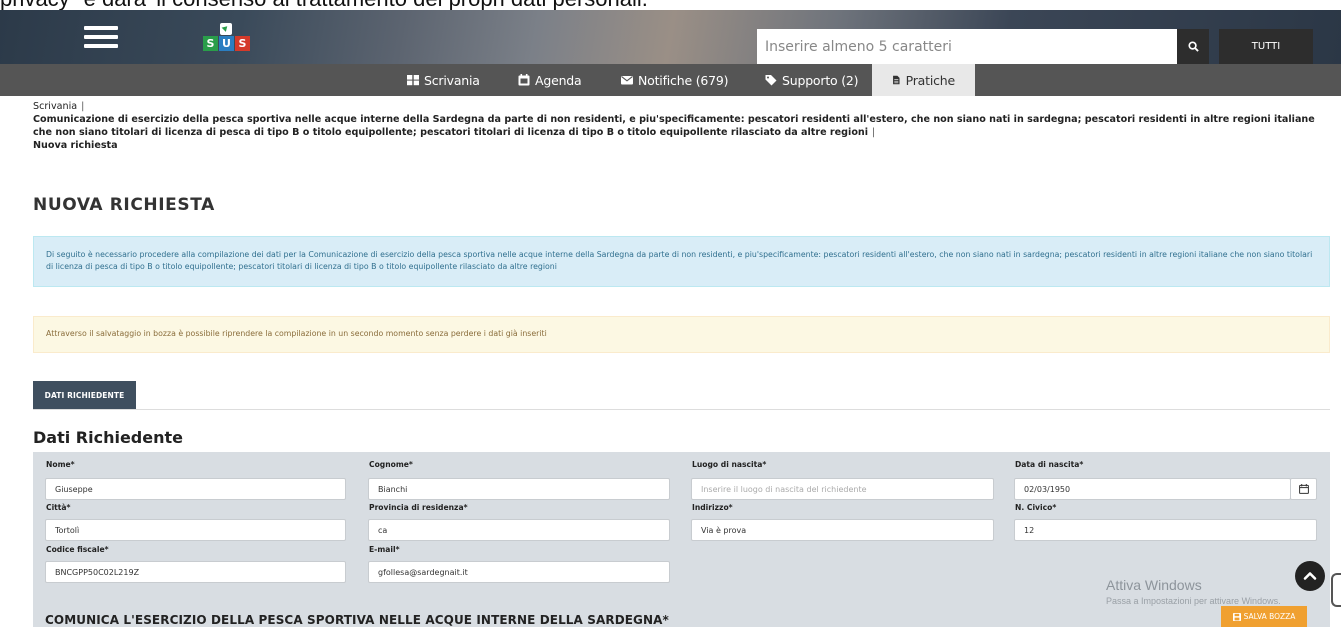 This screenshot has height=627, width=1341. What do you see at coordinates (967, 46) in the screenshot?
I see `search-input` at bounding box center [967, 46].